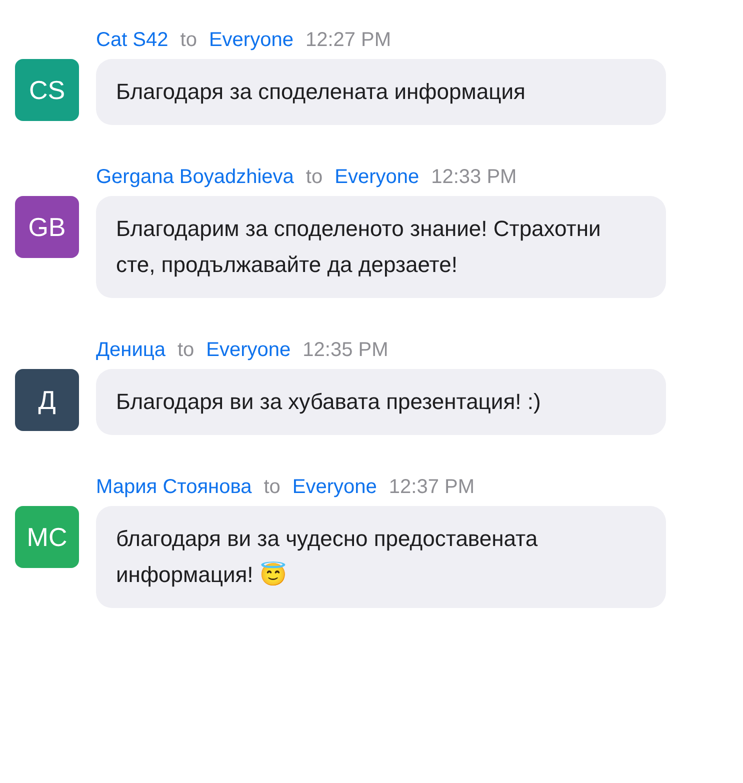  Describe the element at coordinates (345, 350) in the screenshot. I see `message-time: 12:35 PM` at that location.